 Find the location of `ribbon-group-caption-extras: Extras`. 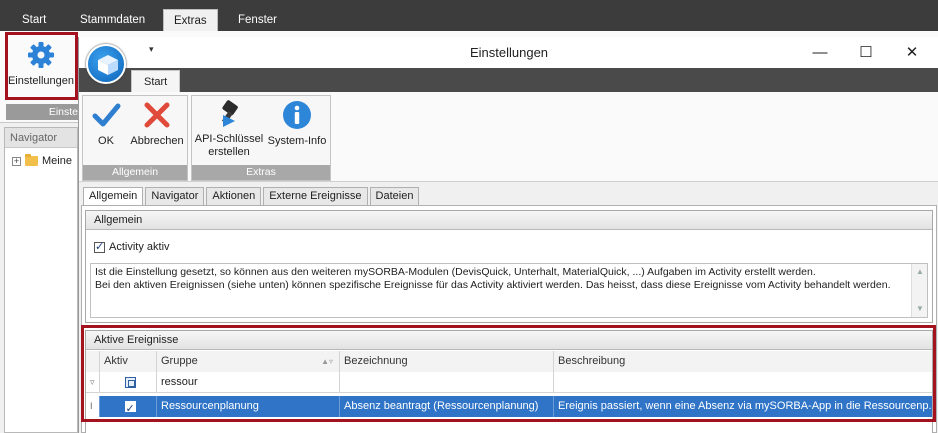

ribbon-group-caption-extras: Extras is located at coordinates (261, 172).